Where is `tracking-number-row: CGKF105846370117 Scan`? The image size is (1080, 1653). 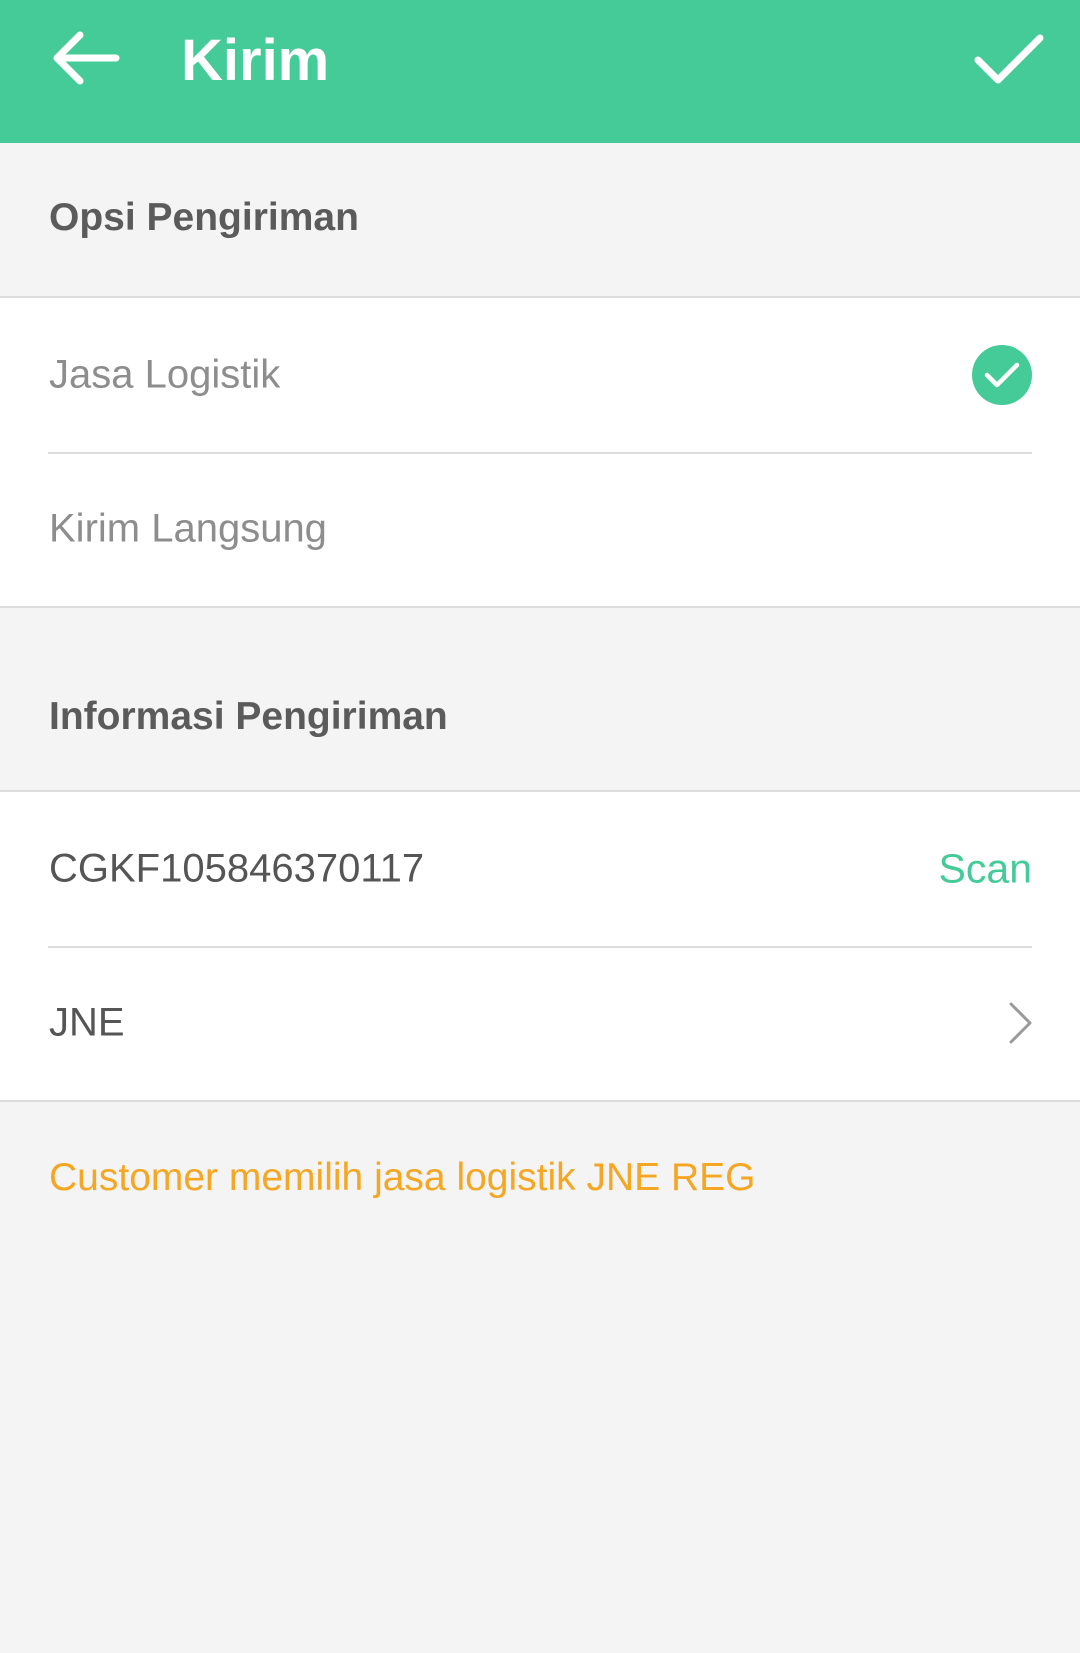 tracking-number-row: CGKF105846370117 Scan is located at coordinates (540, 869).